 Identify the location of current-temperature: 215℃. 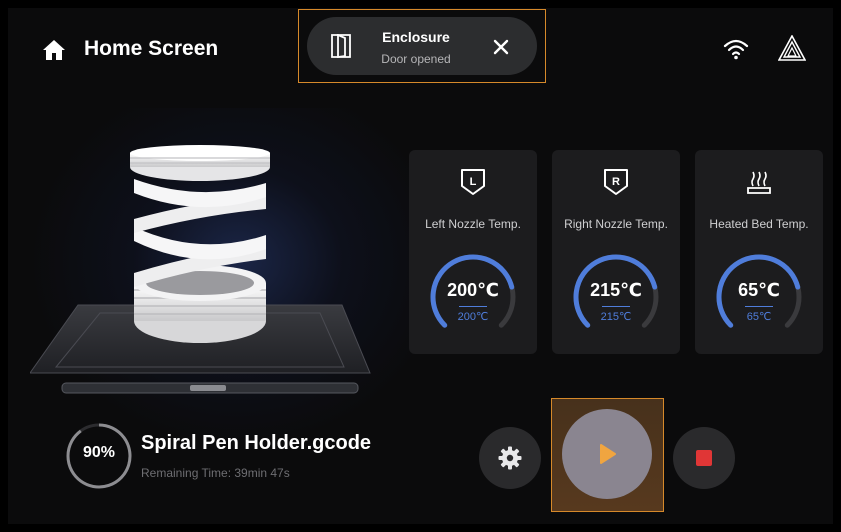
(616, 290).